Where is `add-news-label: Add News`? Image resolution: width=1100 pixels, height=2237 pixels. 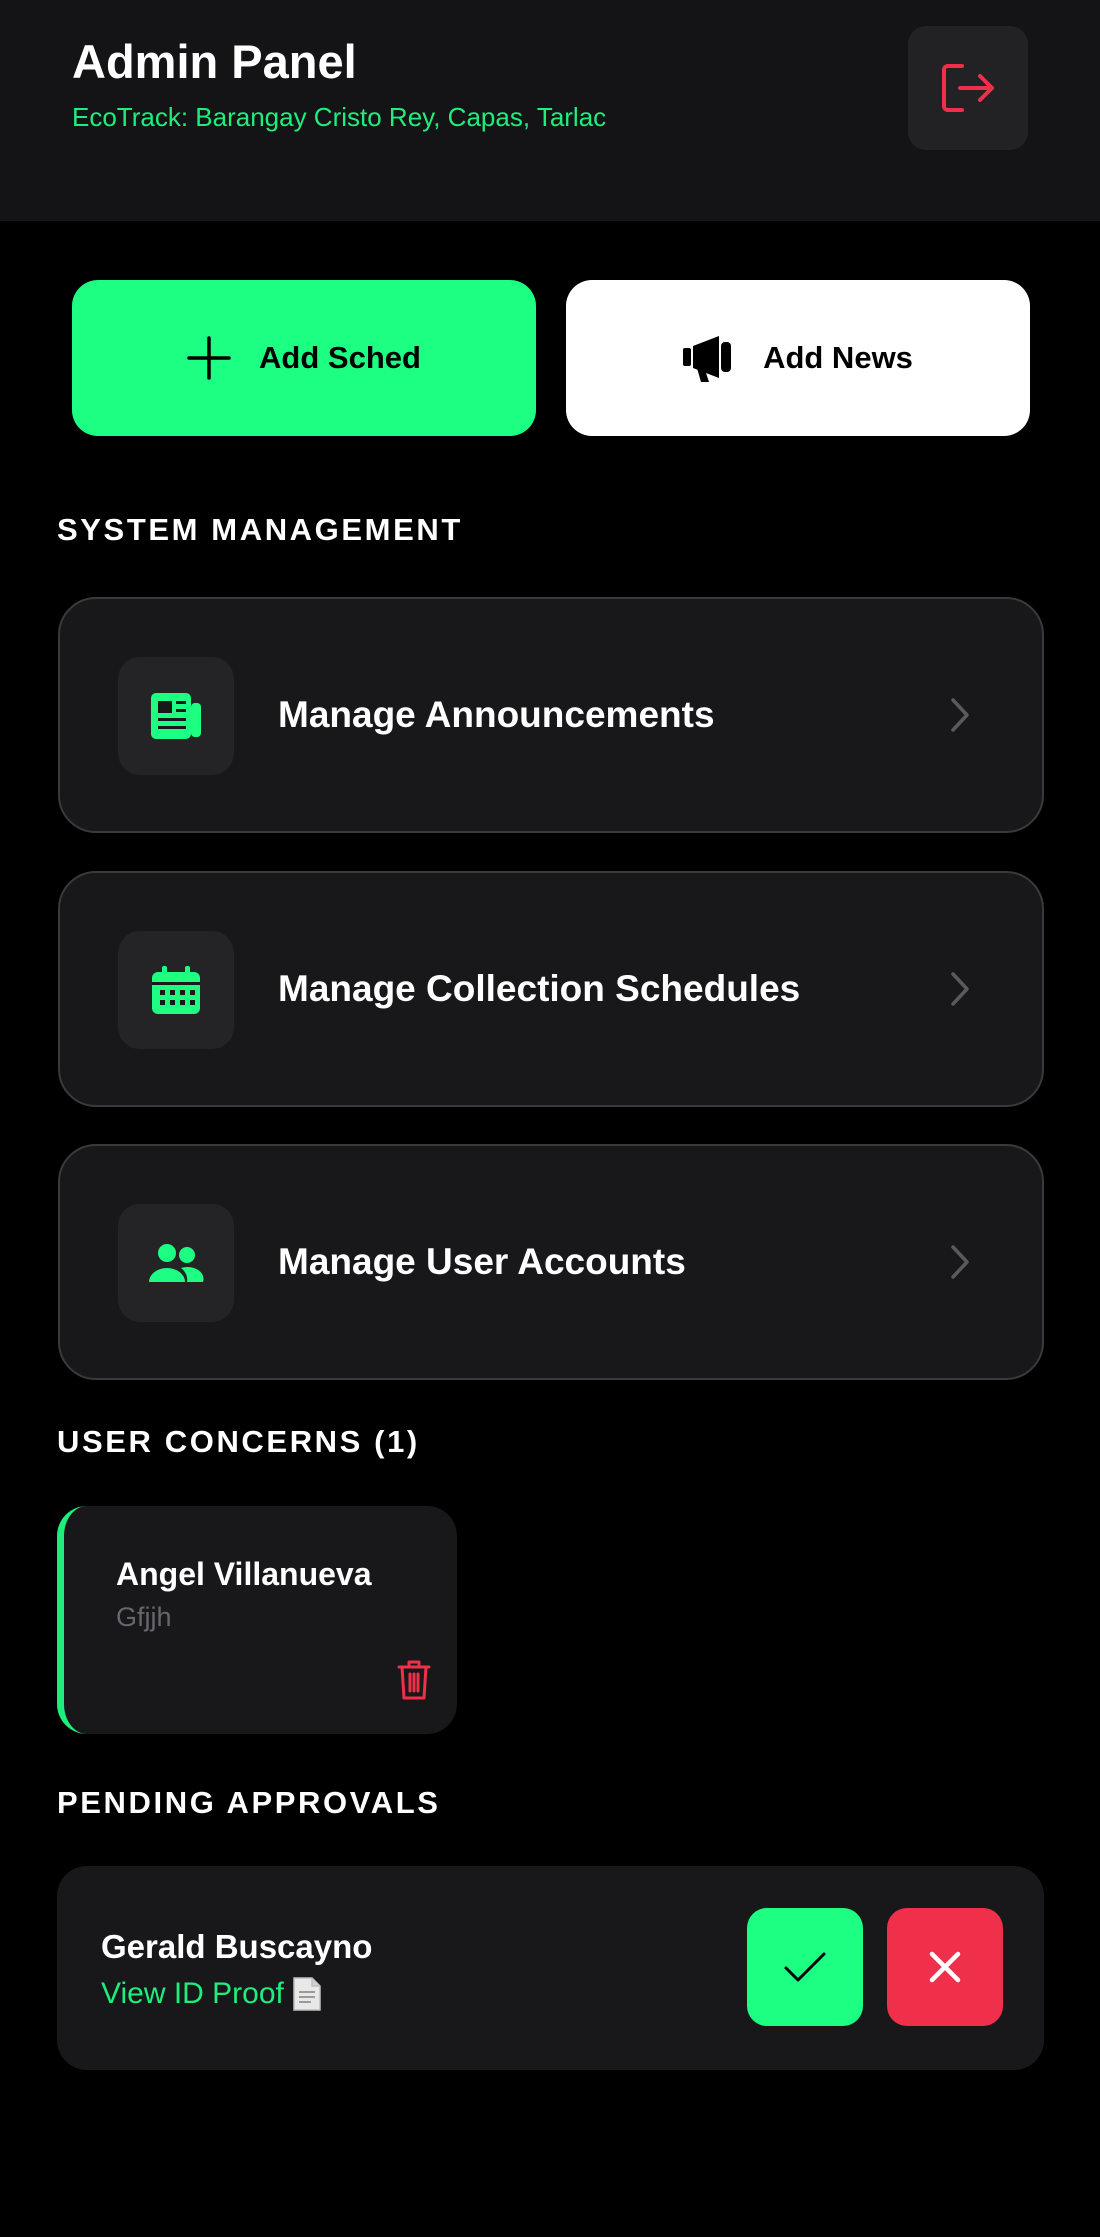 add-news-label: Add News is located at coordinates (838, 357).